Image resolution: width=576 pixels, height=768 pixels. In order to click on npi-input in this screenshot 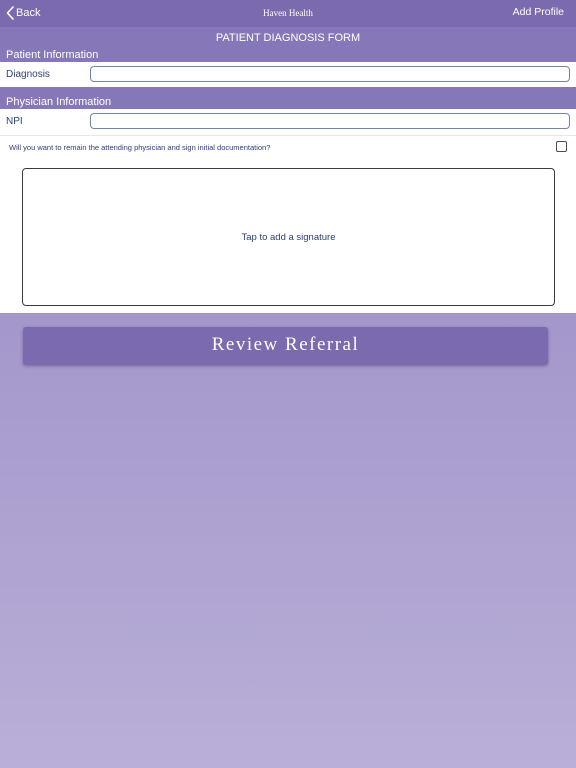, I will do `click(330, 121)`.